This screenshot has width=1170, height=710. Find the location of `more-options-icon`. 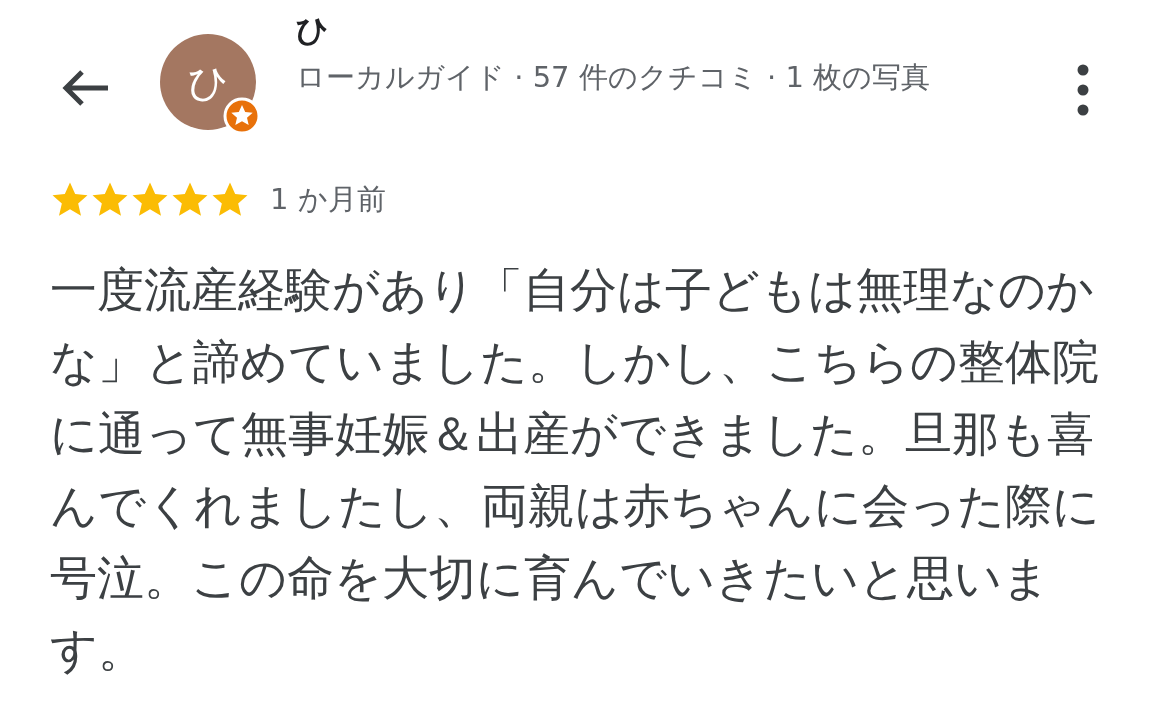

more-options-icon is located at coordinates (1083, 90).